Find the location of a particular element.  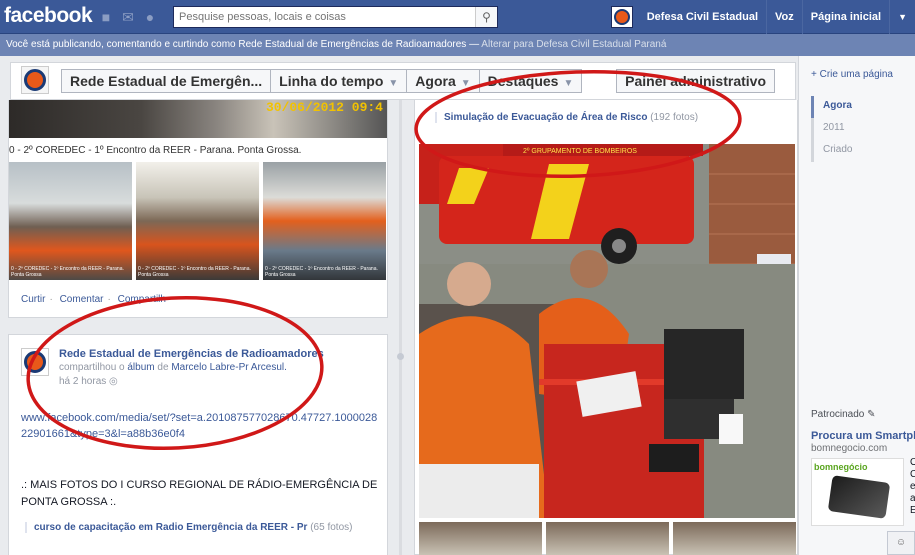

timeline-dropdown: Linha do tempo ▼ is located at coordinates (339, 81).